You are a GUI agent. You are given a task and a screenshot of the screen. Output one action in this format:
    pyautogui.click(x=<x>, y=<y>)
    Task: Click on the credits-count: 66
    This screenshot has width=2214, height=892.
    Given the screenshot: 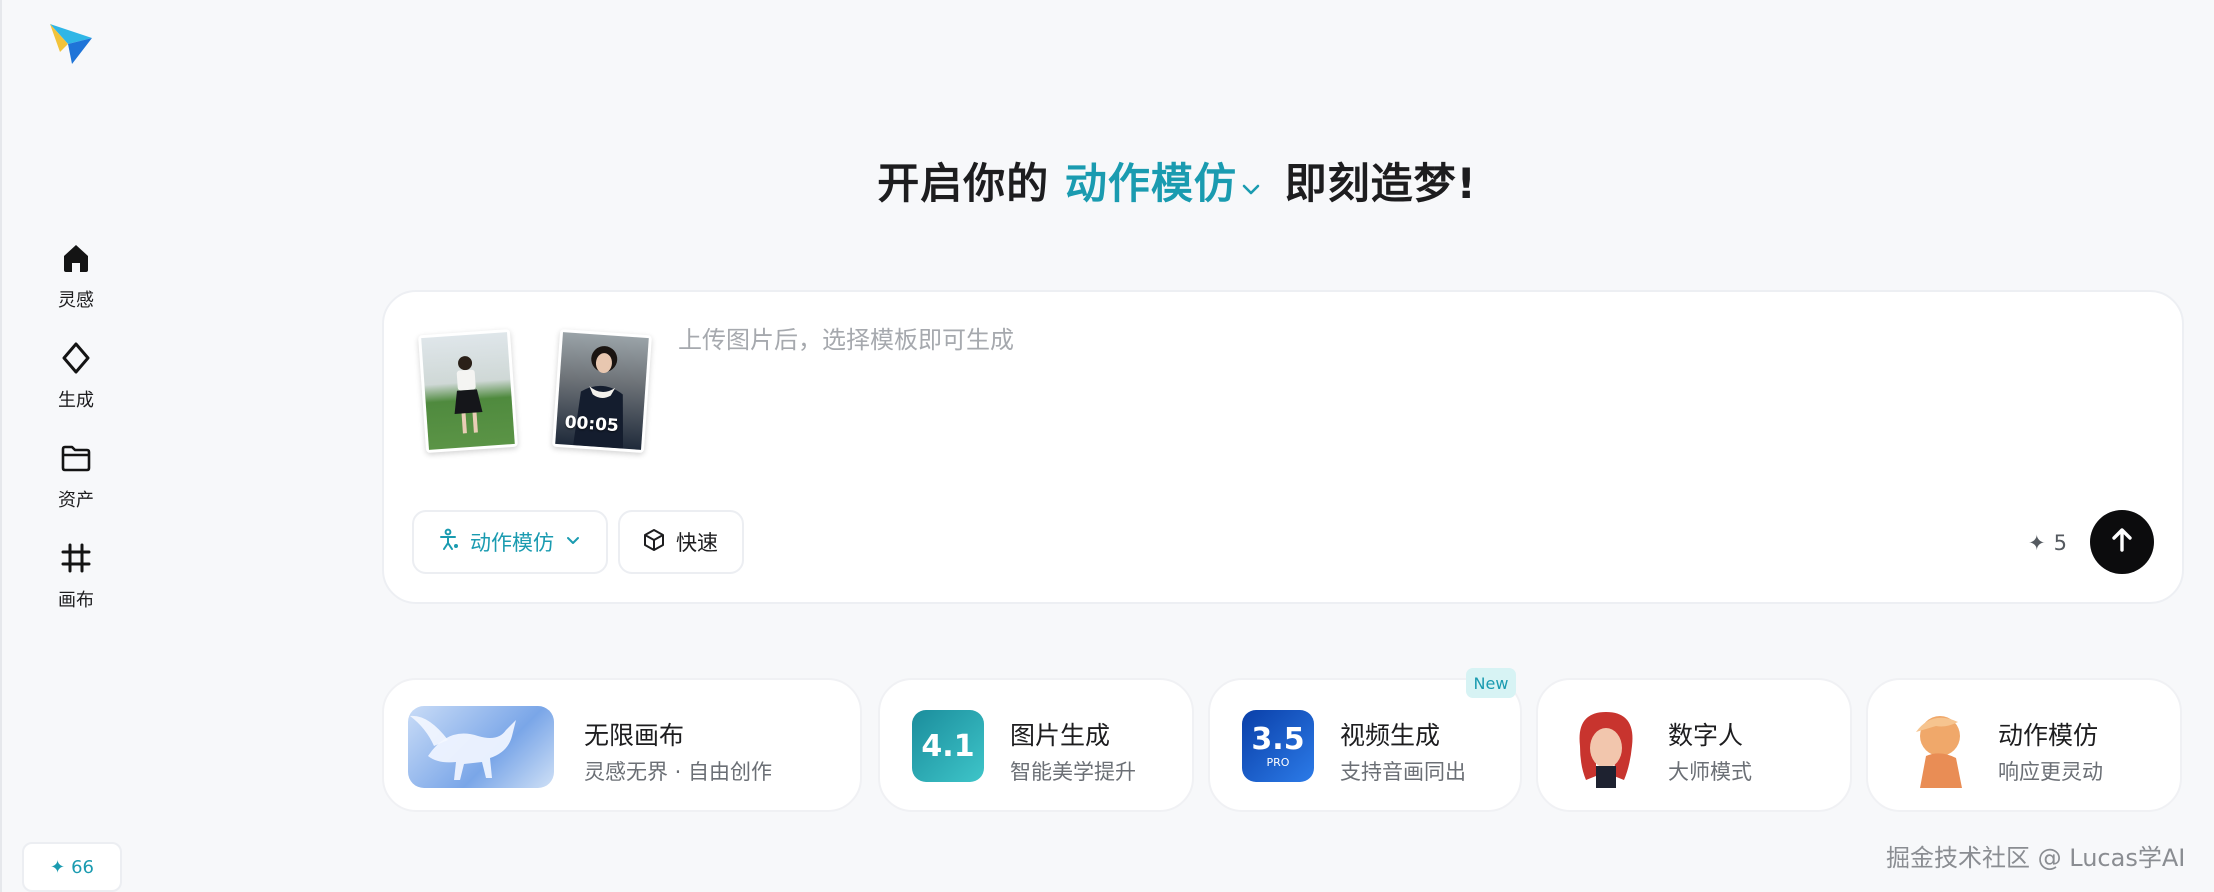 What is the action you would take?
    pyautogui.click(x=82, y=867)
    